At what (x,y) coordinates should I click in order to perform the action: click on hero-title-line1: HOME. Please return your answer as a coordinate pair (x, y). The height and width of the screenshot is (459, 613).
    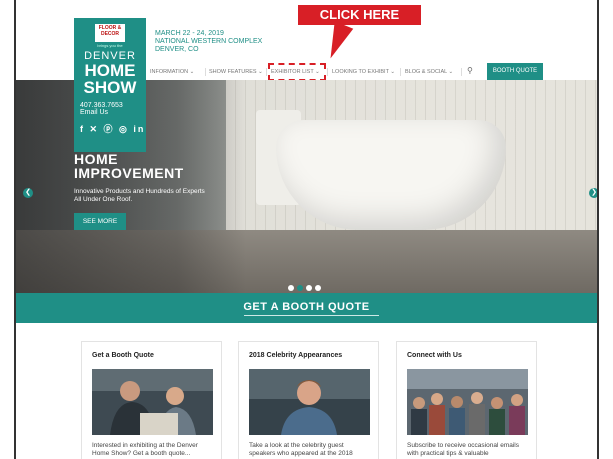
    Looking at the image, I should click on (96, 159).